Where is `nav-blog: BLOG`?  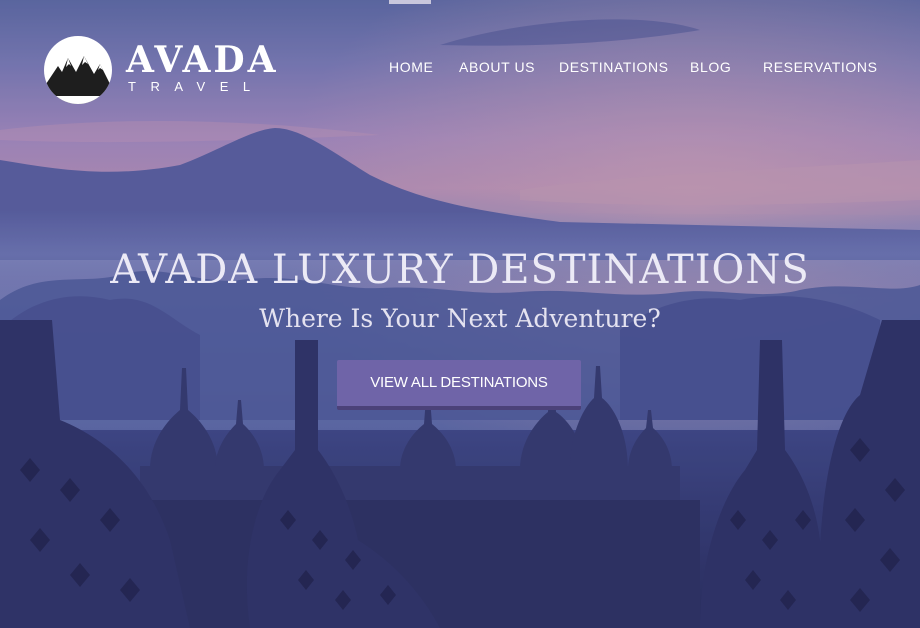
nav-blog: BLOG is located at coordinates (710, 67).